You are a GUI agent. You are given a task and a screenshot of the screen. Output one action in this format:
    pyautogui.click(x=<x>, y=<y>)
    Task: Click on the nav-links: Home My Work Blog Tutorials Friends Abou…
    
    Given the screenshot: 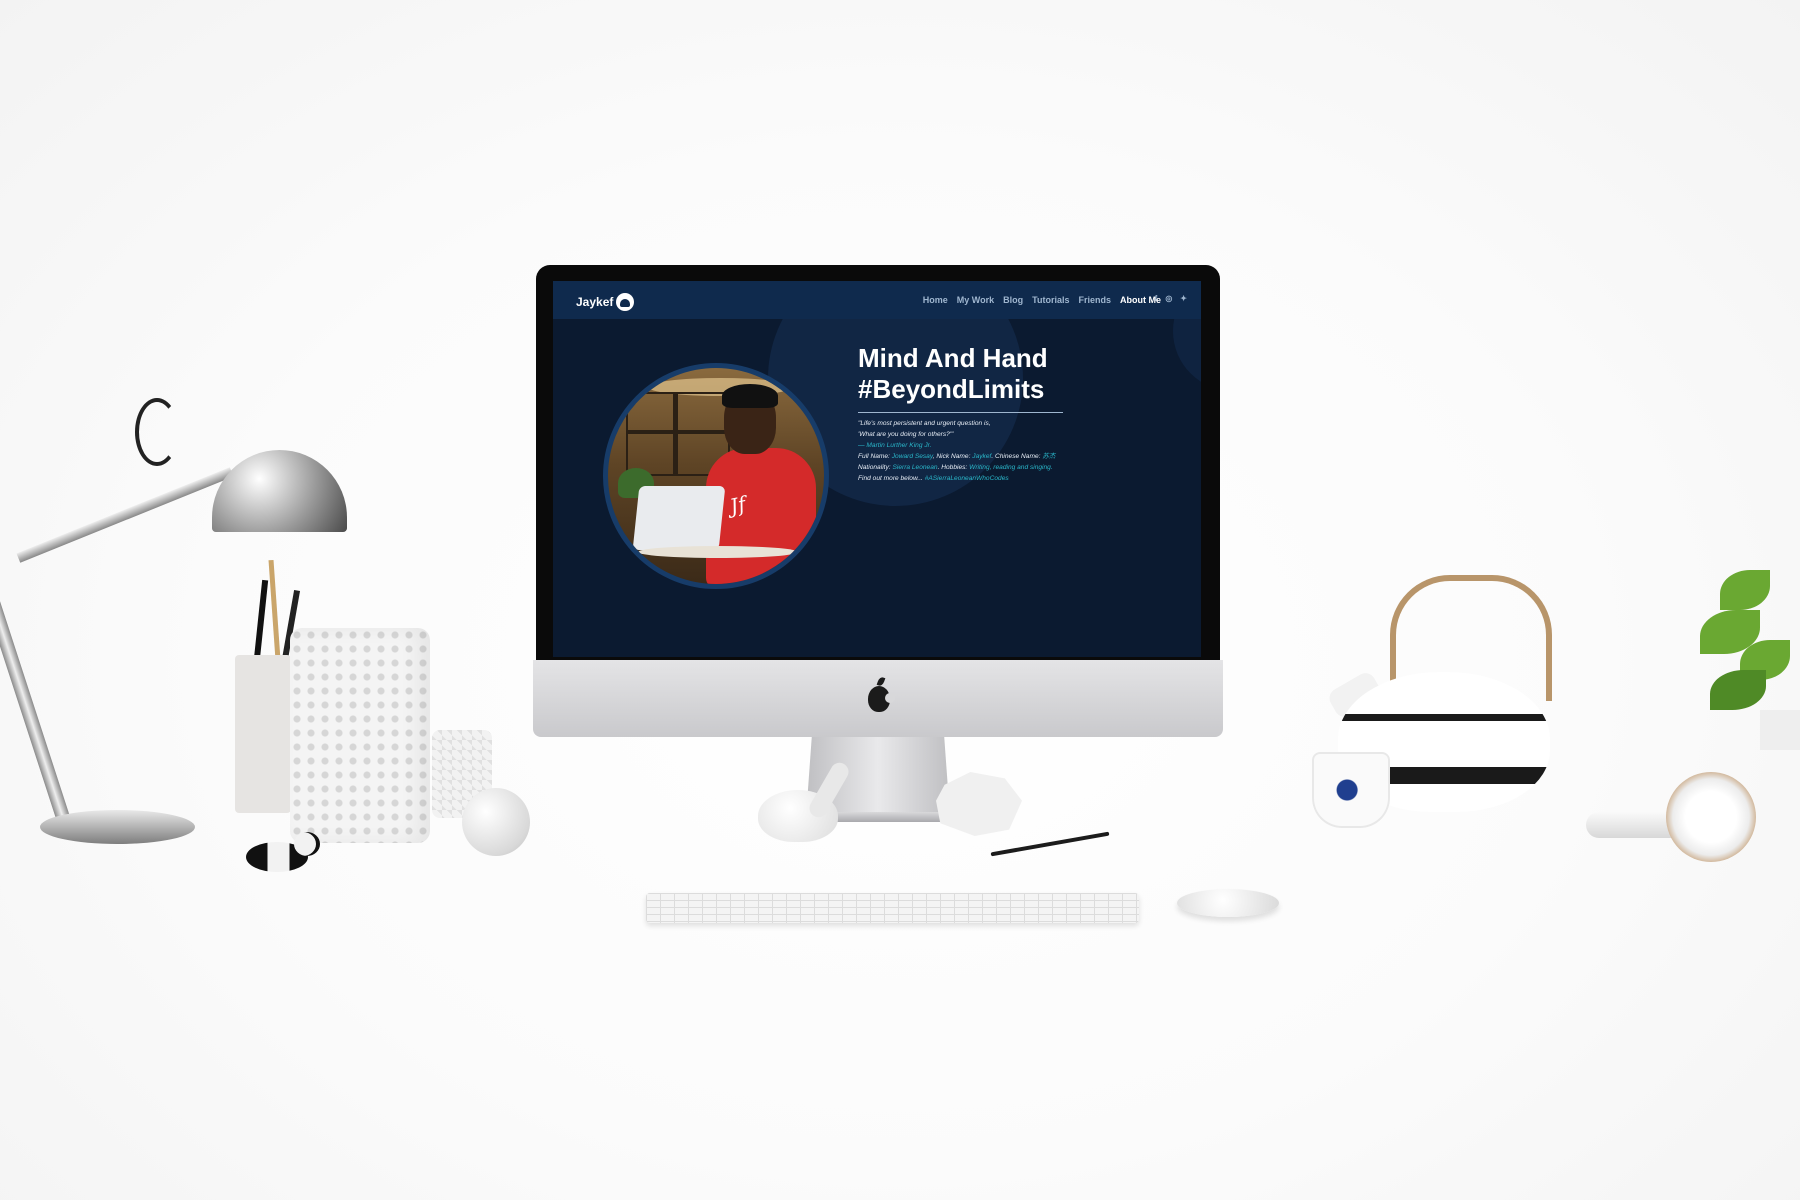 What is the action you would take?
    pyautogui.click(x=1042, y=300)
    